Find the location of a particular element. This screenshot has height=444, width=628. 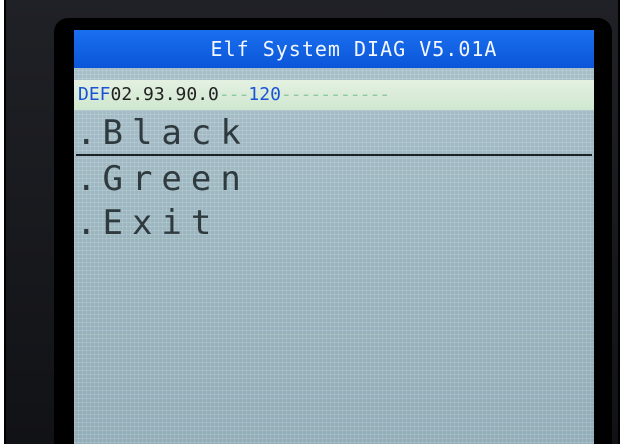

title-bar: Elf System DIAG V5.01A is located at coordinates (334, 49).